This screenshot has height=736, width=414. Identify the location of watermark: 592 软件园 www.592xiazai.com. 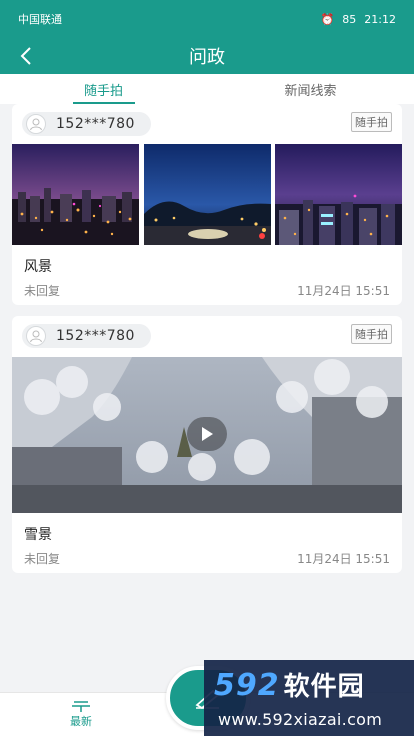
(309, 698).